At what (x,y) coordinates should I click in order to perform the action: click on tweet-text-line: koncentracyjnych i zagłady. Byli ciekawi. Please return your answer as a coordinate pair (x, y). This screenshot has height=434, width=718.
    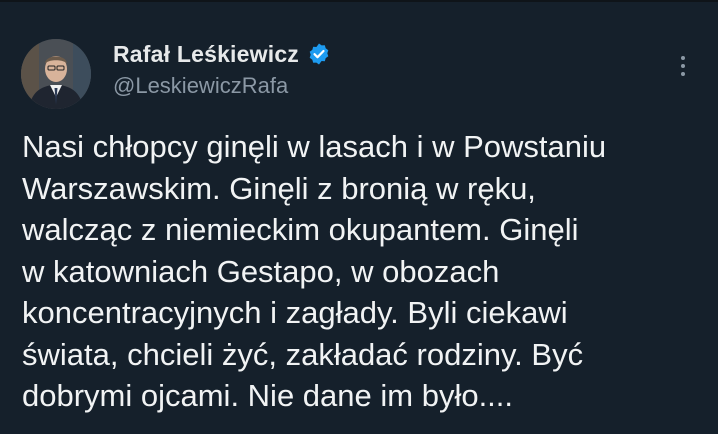
    Looking at the image, I should click on (295, 312).